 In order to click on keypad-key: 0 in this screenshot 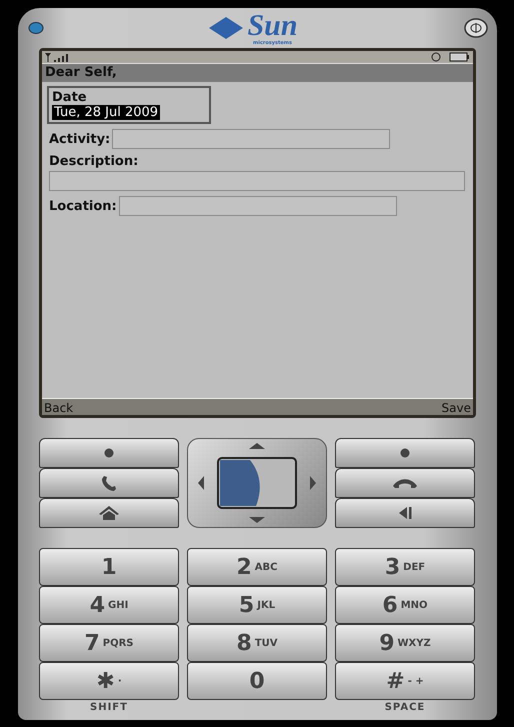, I will do `click(257, 681)`.